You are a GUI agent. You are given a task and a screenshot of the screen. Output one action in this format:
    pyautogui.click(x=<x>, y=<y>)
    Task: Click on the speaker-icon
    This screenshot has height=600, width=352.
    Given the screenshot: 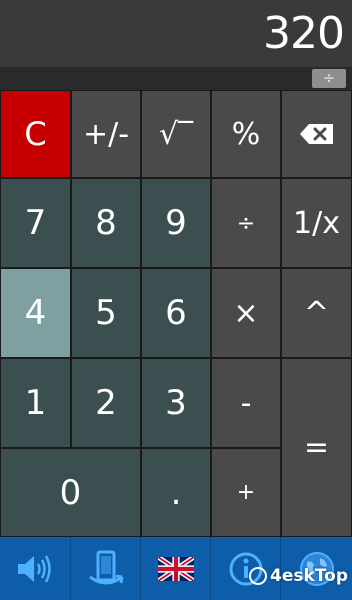 What is the action you would take?
    pyautogui.click(x=34, y=568)
    